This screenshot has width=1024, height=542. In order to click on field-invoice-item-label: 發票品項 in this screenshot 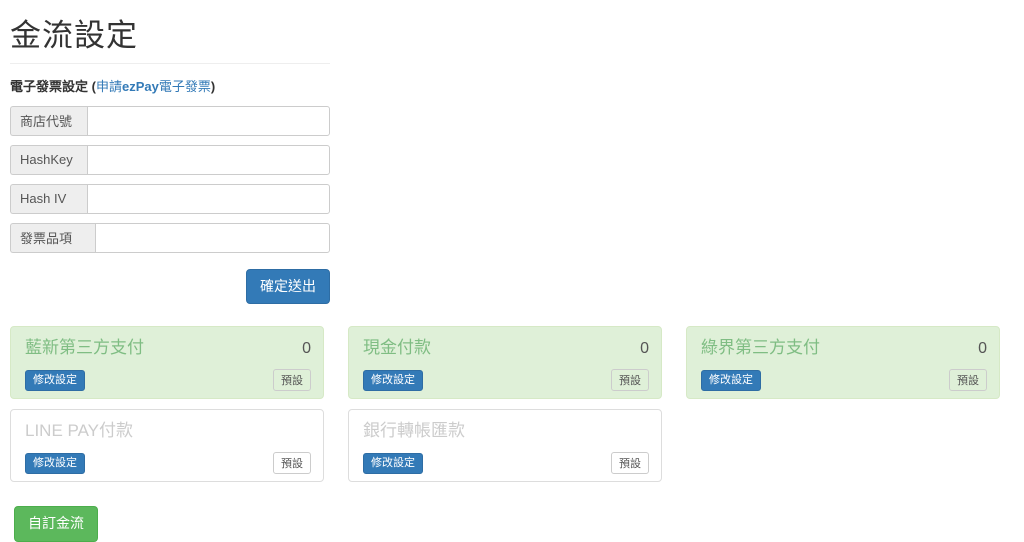, I will do `click(52, 237)`.